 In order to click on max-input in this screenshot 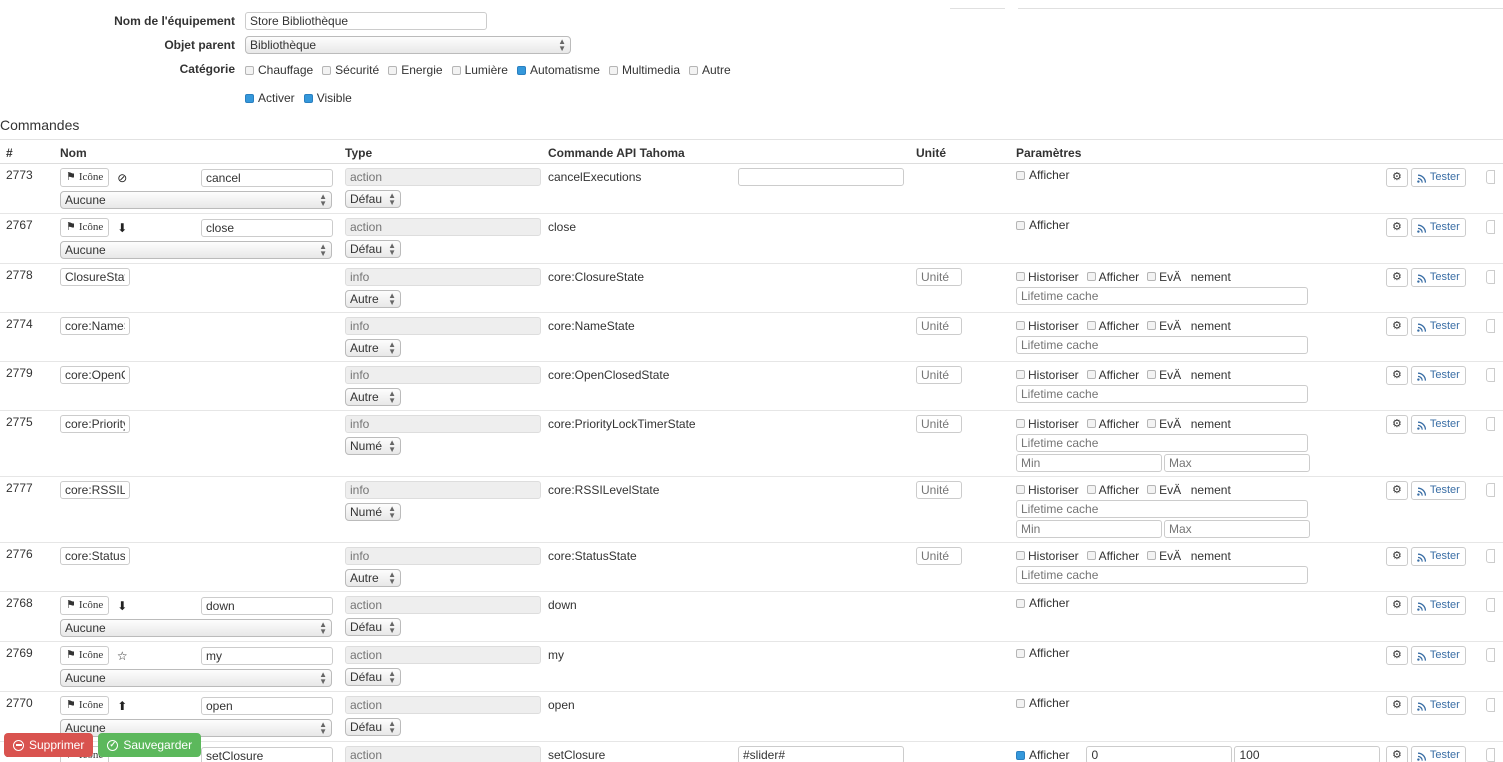, I will do `click(1237, 529)`.